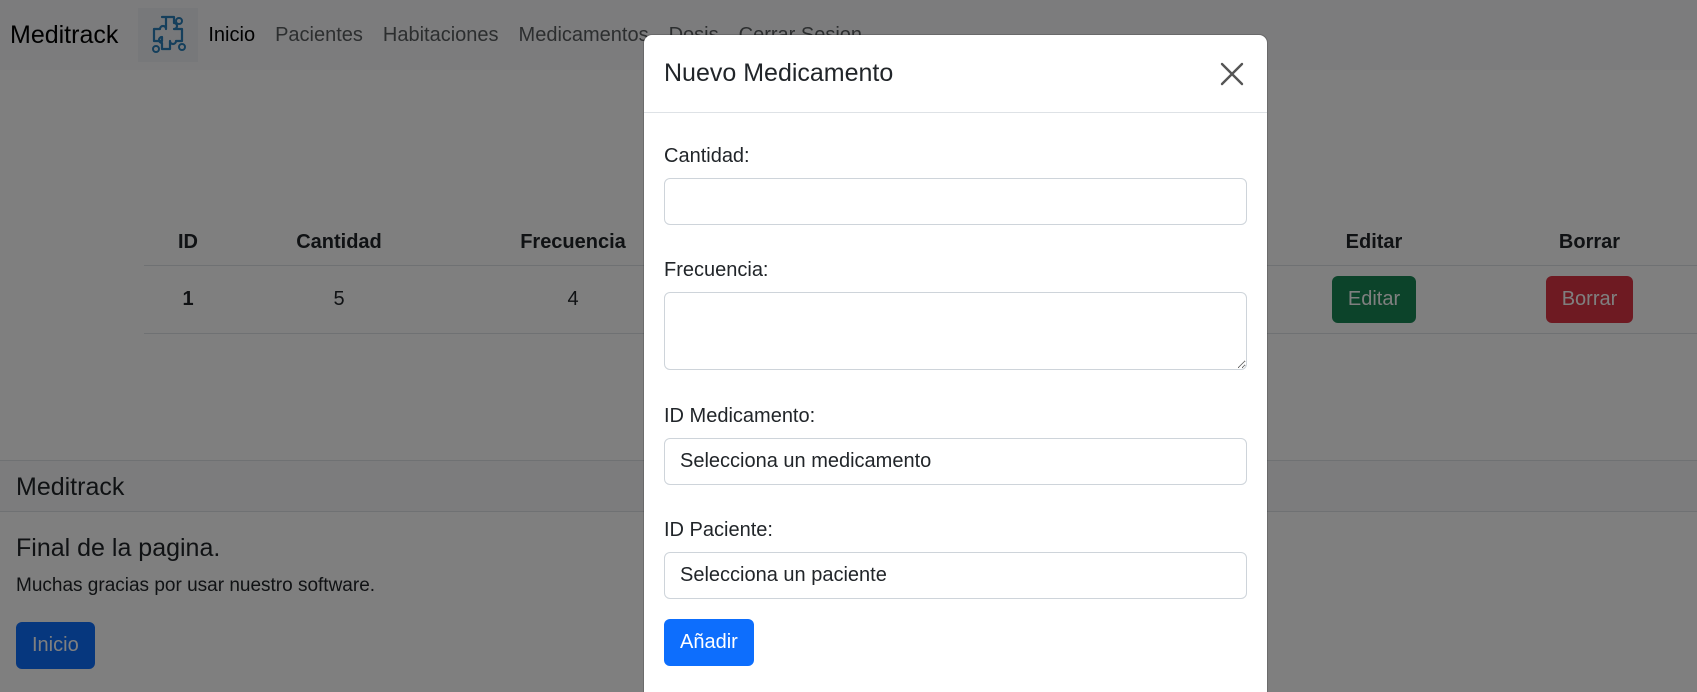 This screenshot has width=1697, height=692. Describe the element at coordinates (1232, 74) in the screenshot. I see `close-icon` at that location.